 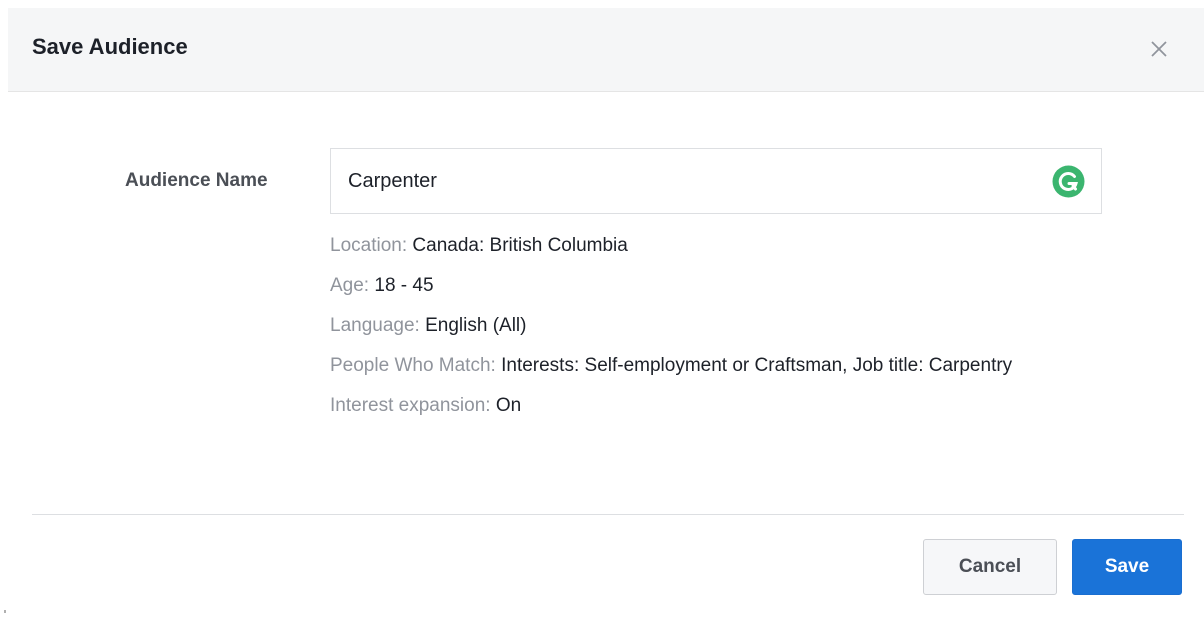 What do you see at coordinates (710, 246) in the screenshot?
I see `summary-location: Location: Canada: British Columbia` at bounding box center [710, 246].